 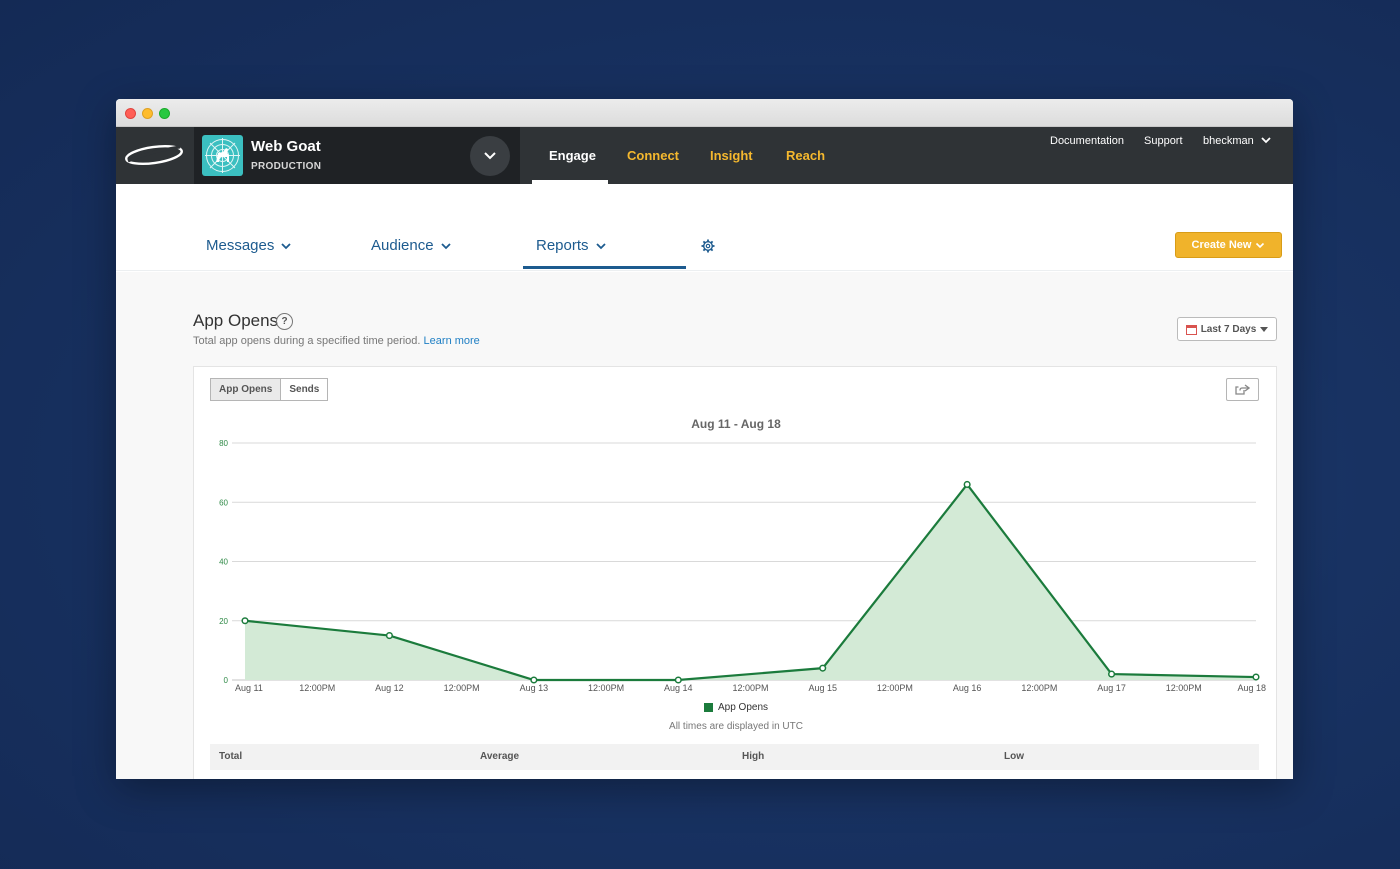 I want to click on date-range-dropdown: Last 7 Days, so click(x=1227, y=329).